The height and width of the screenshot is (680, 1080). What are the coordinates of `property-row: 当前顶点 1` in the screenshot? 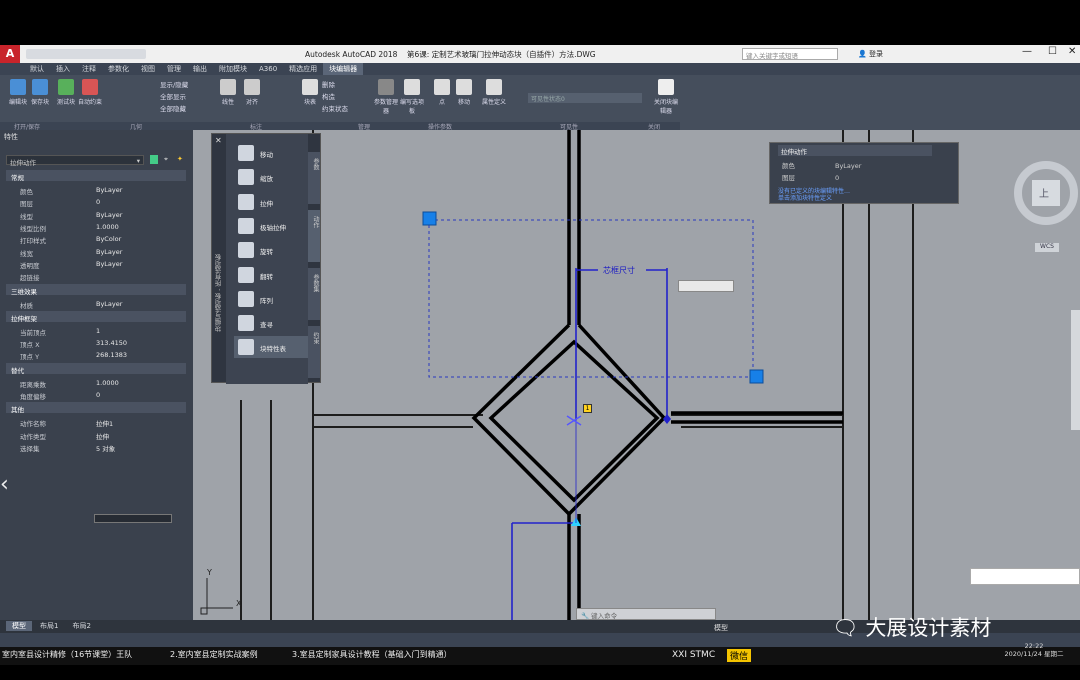 It's located at (96, 331).